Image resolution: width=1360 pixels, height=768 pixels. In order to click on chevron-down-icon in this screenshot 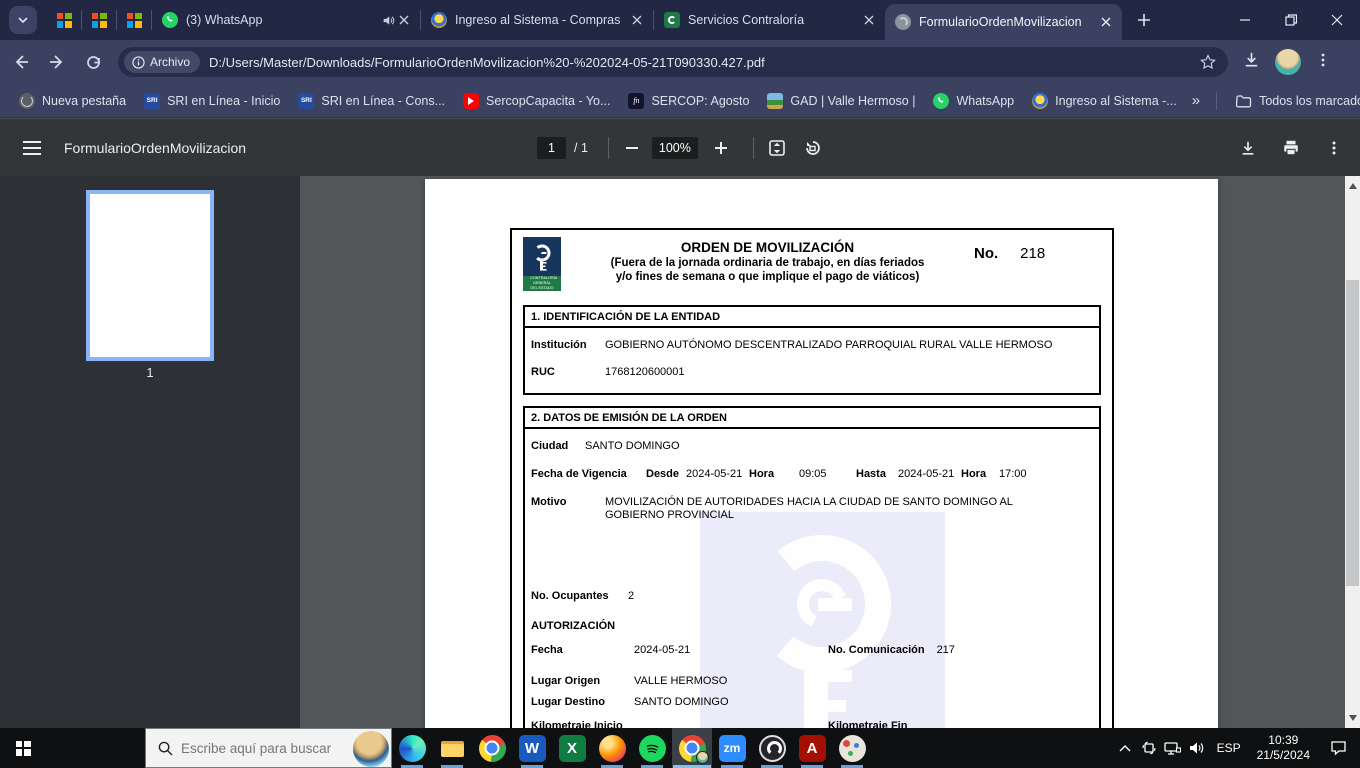, I will do `click(23, 20)`.